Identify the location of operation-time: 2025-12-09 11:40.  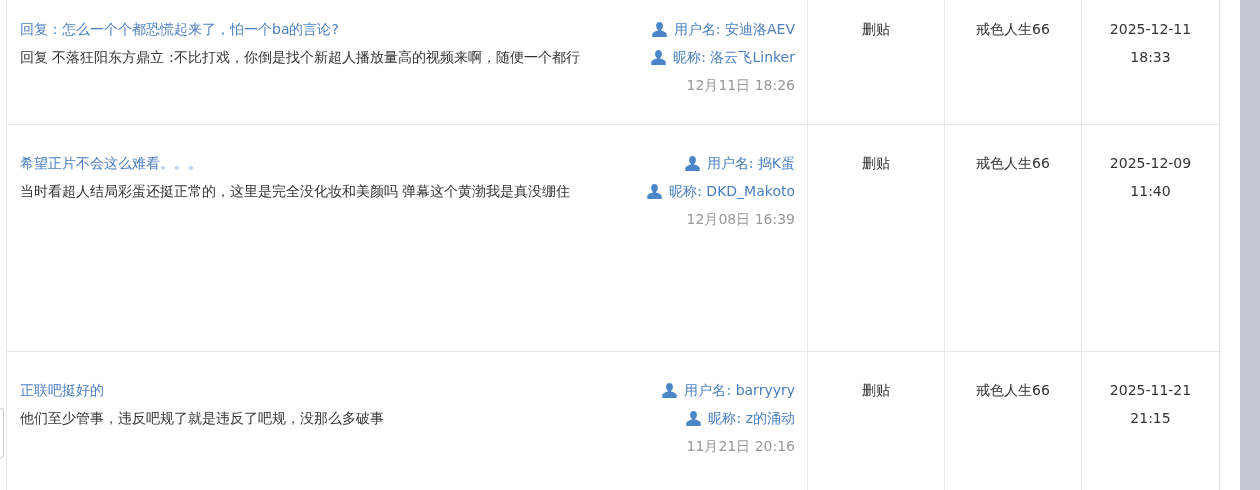
(1150, 177).